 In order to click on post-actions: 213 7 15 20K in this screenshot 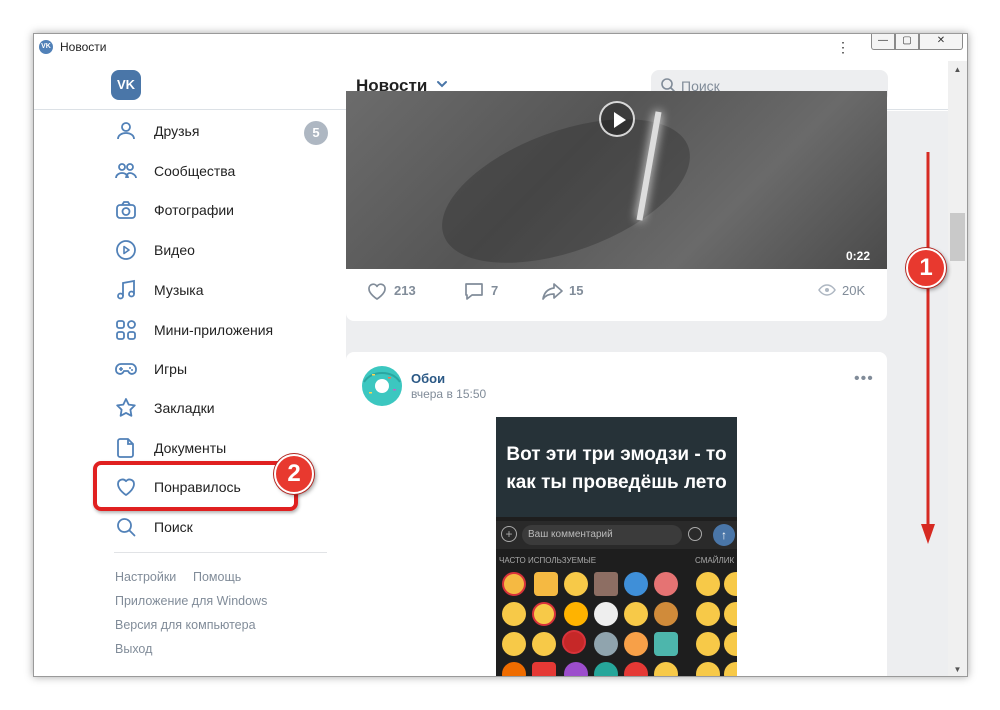, I will do `click(616, 290)`.